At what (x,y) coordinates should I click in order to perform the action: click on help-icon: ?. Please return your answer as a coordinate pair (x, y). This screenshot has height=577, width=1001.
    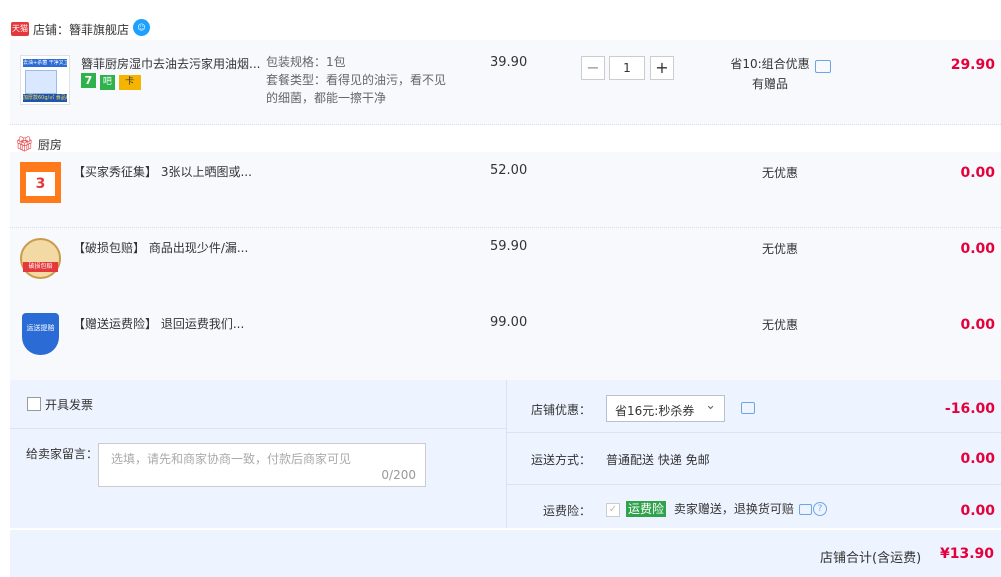
    Looking at the image, I should click on (820, 509).